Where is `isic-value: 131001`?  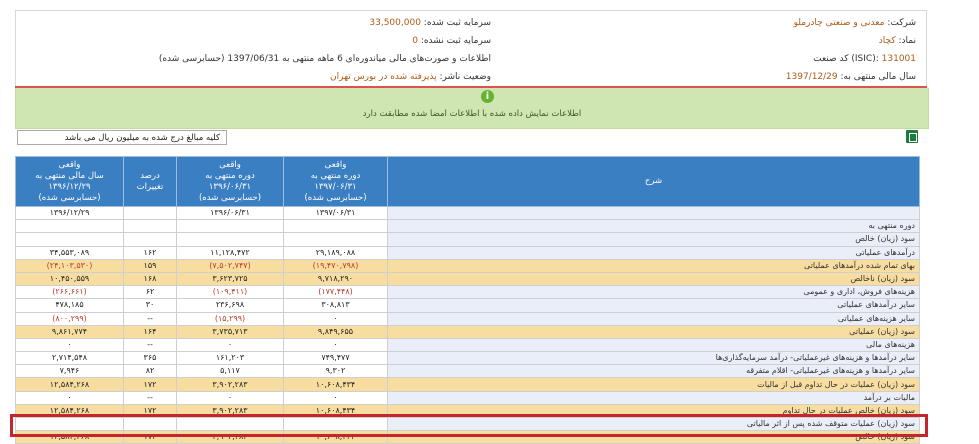 isic-value: 131001 is located at coordinates (898, 59).